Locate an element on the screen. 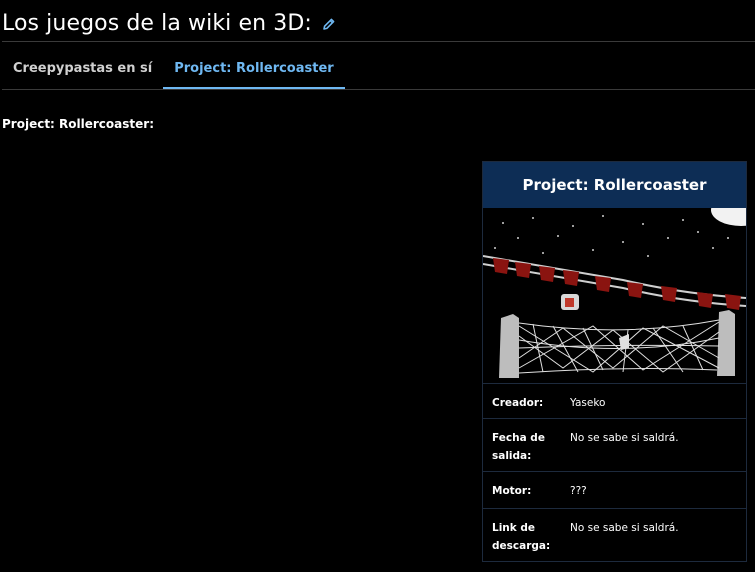 The width and height of the screenshot is (755, 572). infobox-row-link: Link de descarga: No se sabe si saldrá. is located at coordinates (614, 535).